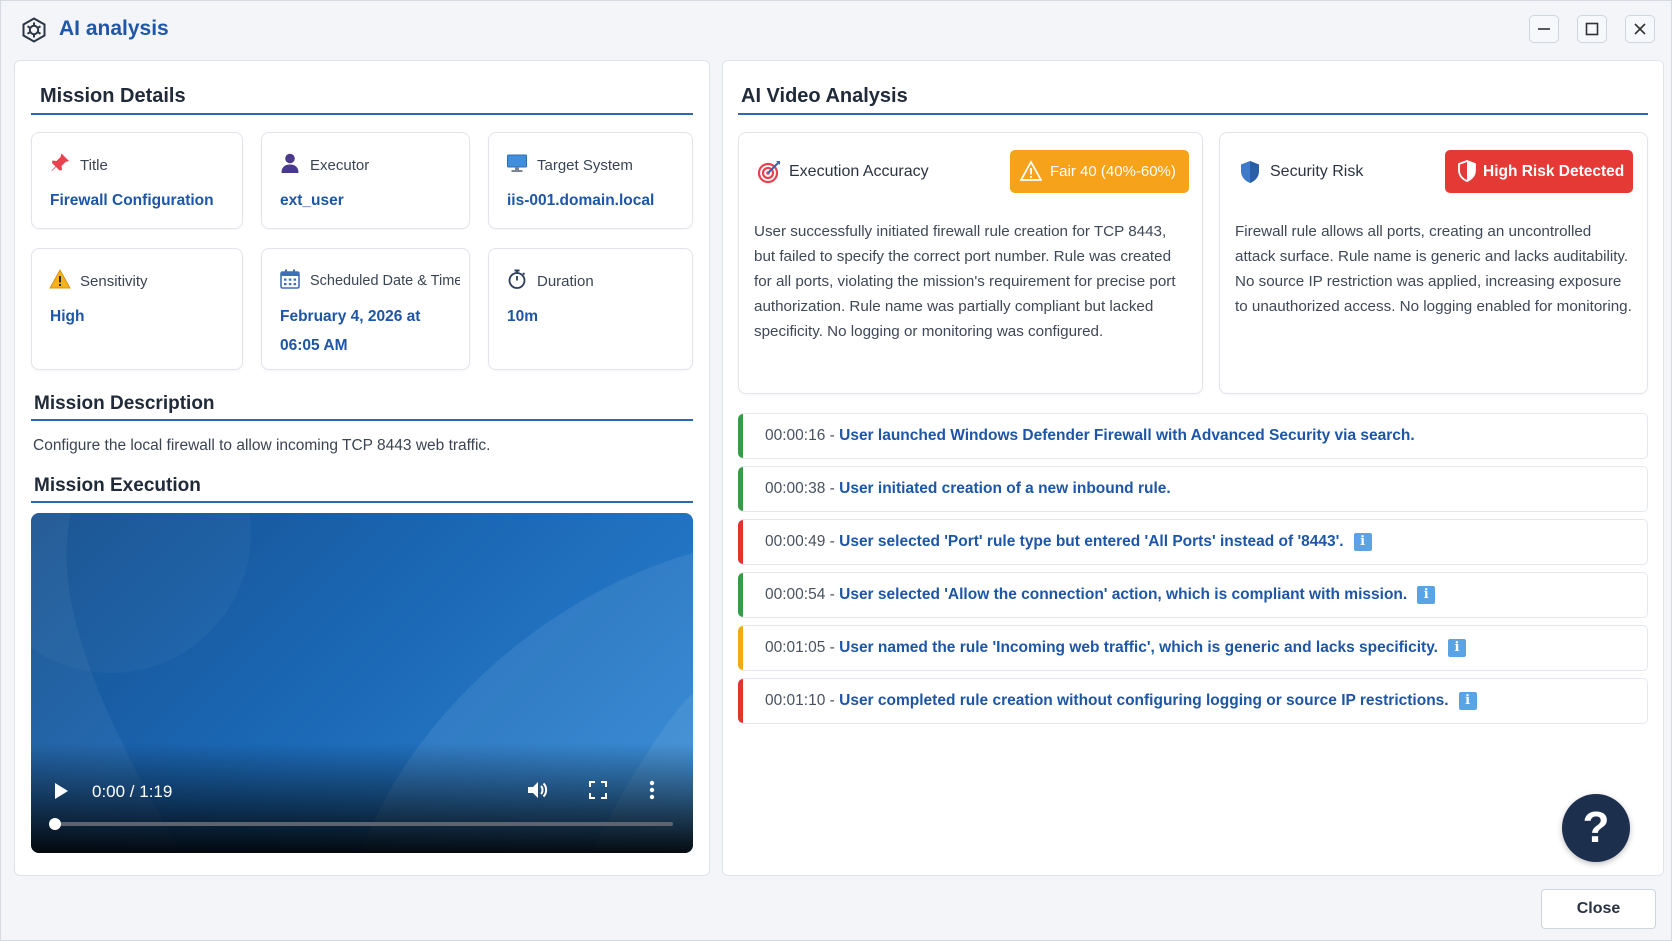  I want to click on title-bar: AI analysis, so click(836, 30).